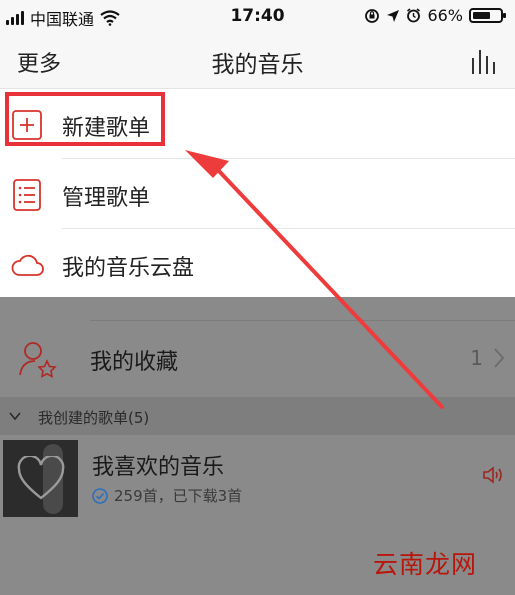  What do you see at coordinates (106, 128) in the screenshot?
I see `menu-item-label: 新建歌单` at bounding box center [106, 128].